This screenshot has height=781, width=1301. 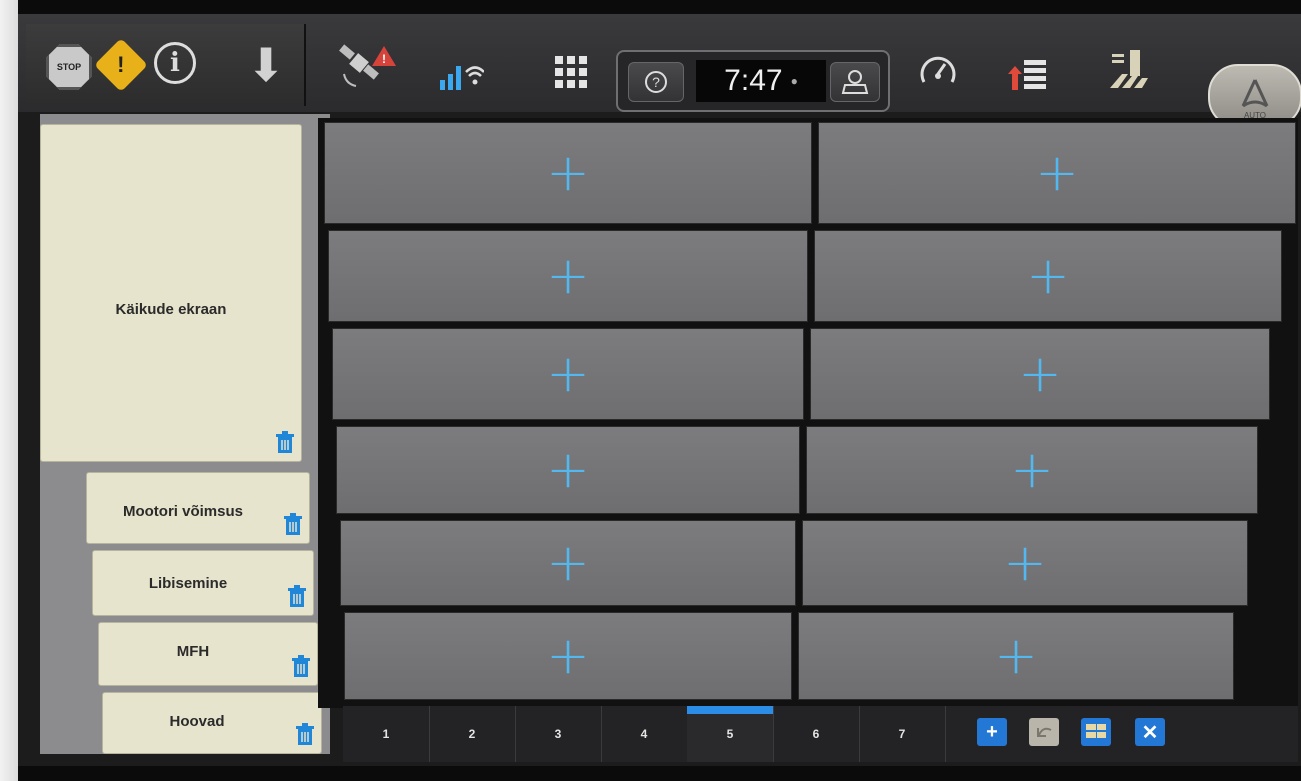 I want to click on page-tab-2: 2, so click(x=472, y=734).